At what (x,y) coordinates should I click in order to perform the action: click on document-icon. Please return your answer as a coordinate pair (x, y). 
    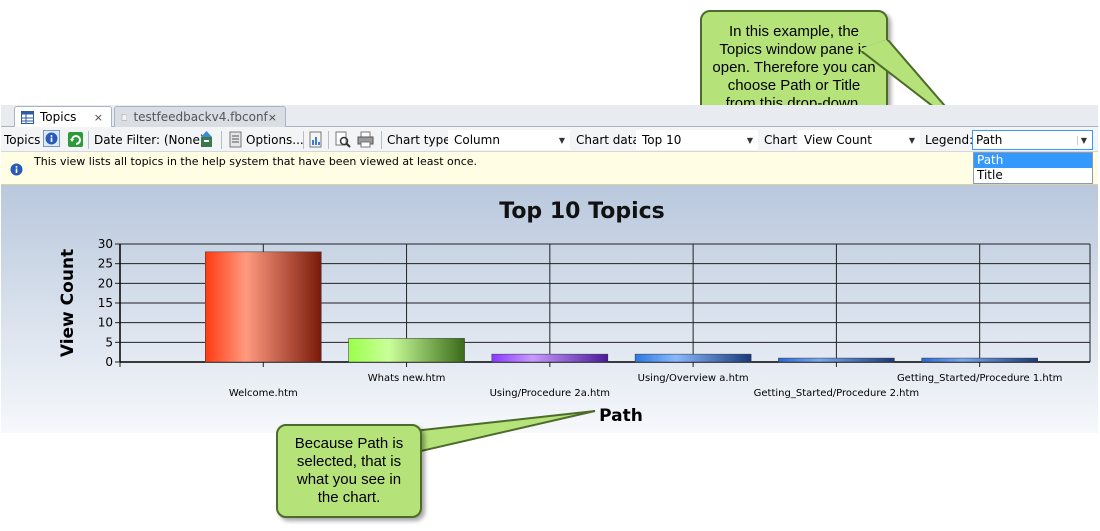
    Looking at the image, I should click on (124, 117).